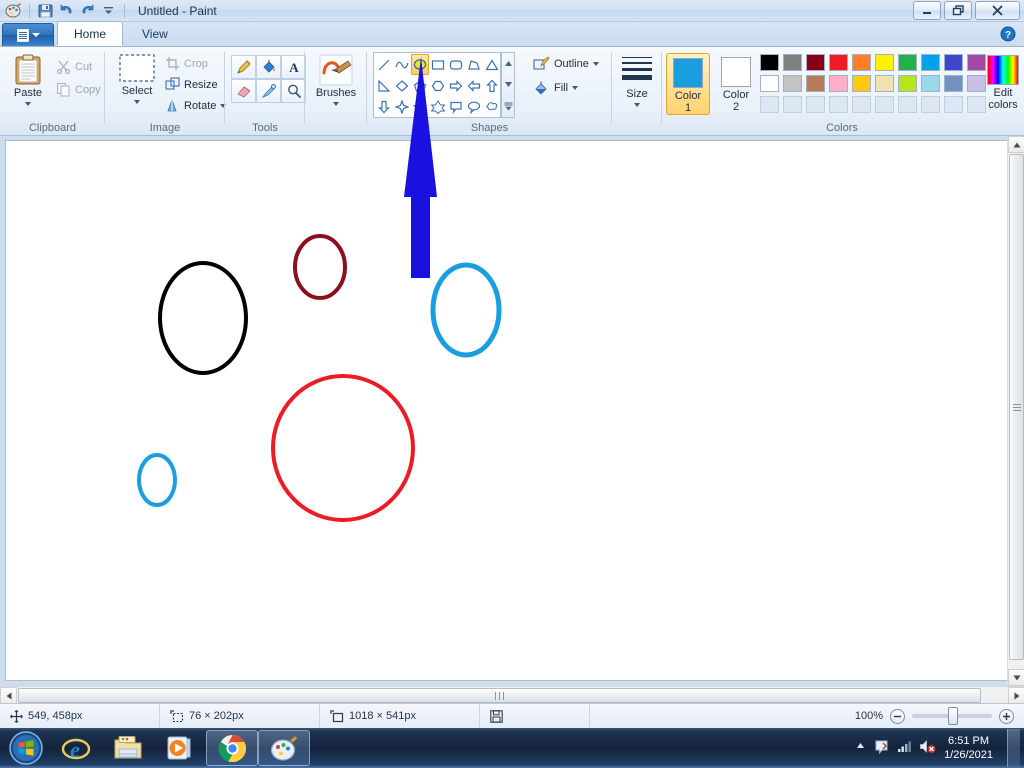 The image size is (1024, 768). What do you see at coordinates (907, 104) in the screenshot?
I see `palette-swatch-r3-c7` at bounding box center [907, 104].